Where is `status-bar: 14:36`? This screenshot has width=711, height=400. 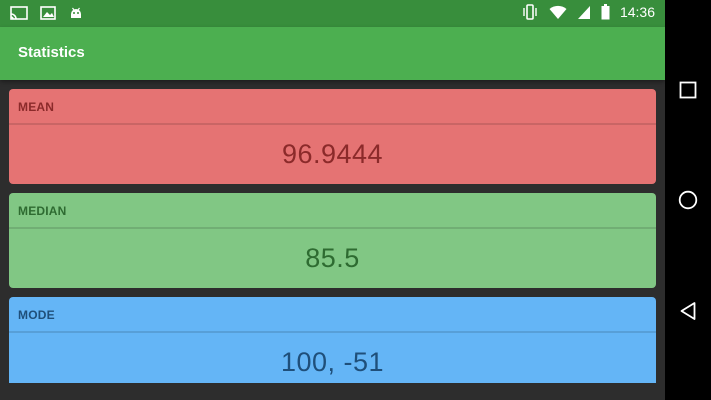 status-bar: 14:36 is located at coordinates (332, 13).